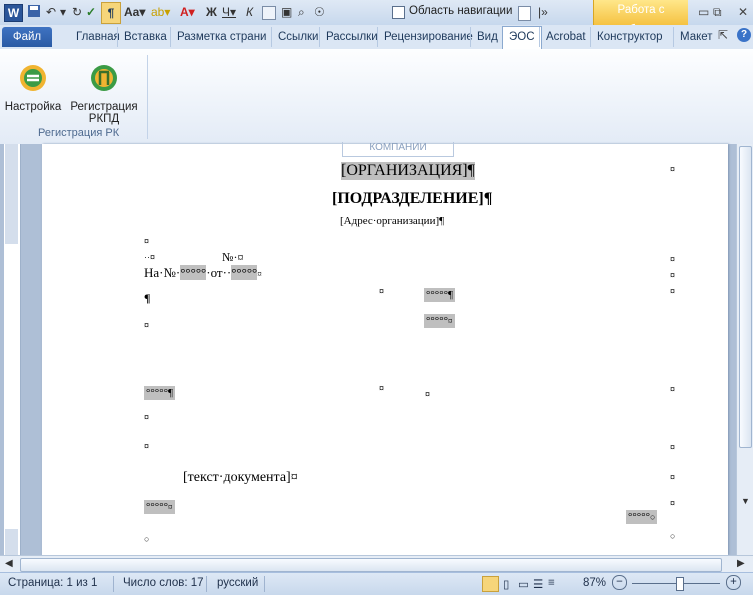  Describe the element at coordinates (233, 257) in the screenshot. I see `number-label: №·¤` at that location.